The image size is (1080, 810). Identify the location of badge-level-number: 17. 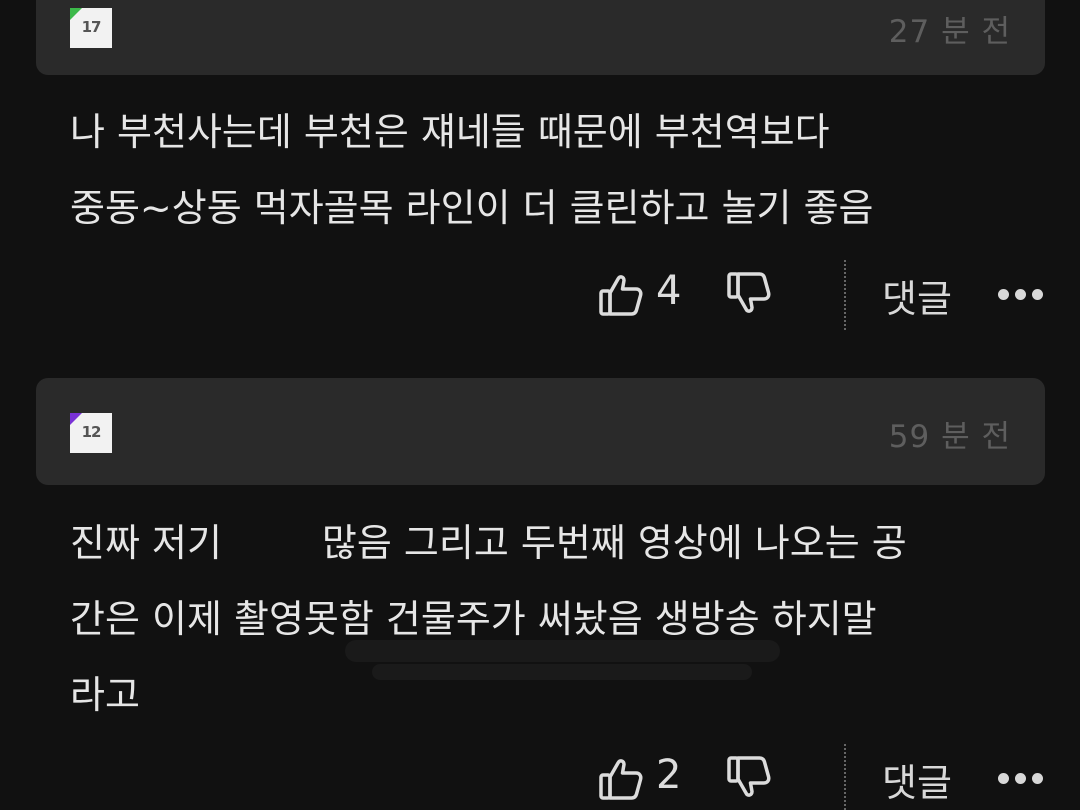
(91, 27).